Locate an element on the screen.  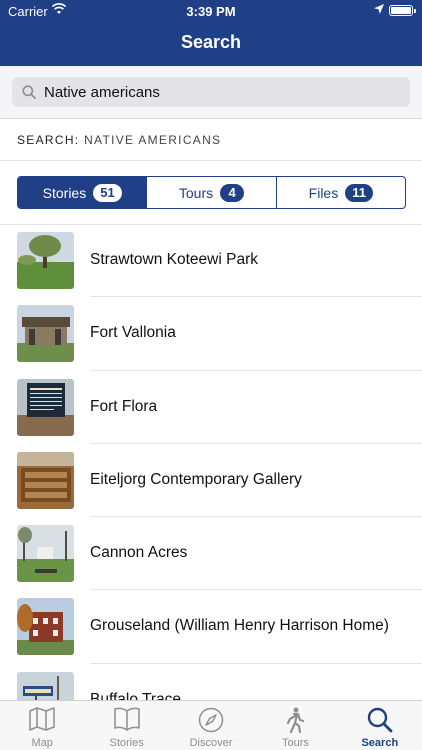
results-segmented-control: Stories 51 Tours 4 Files 11 is located at coordinates (211, 192).